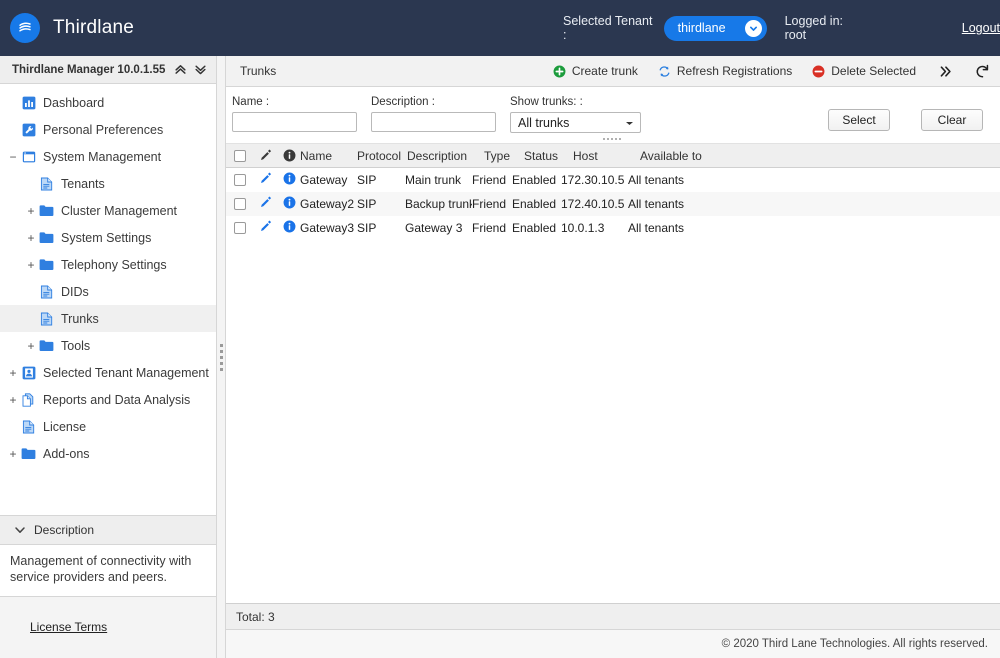 The width and height of the screenshot is (1000, 658). Describe the element at coordinates (715, 28) in the screenshot. I see `tenant-selector: thirdlane` at that location.